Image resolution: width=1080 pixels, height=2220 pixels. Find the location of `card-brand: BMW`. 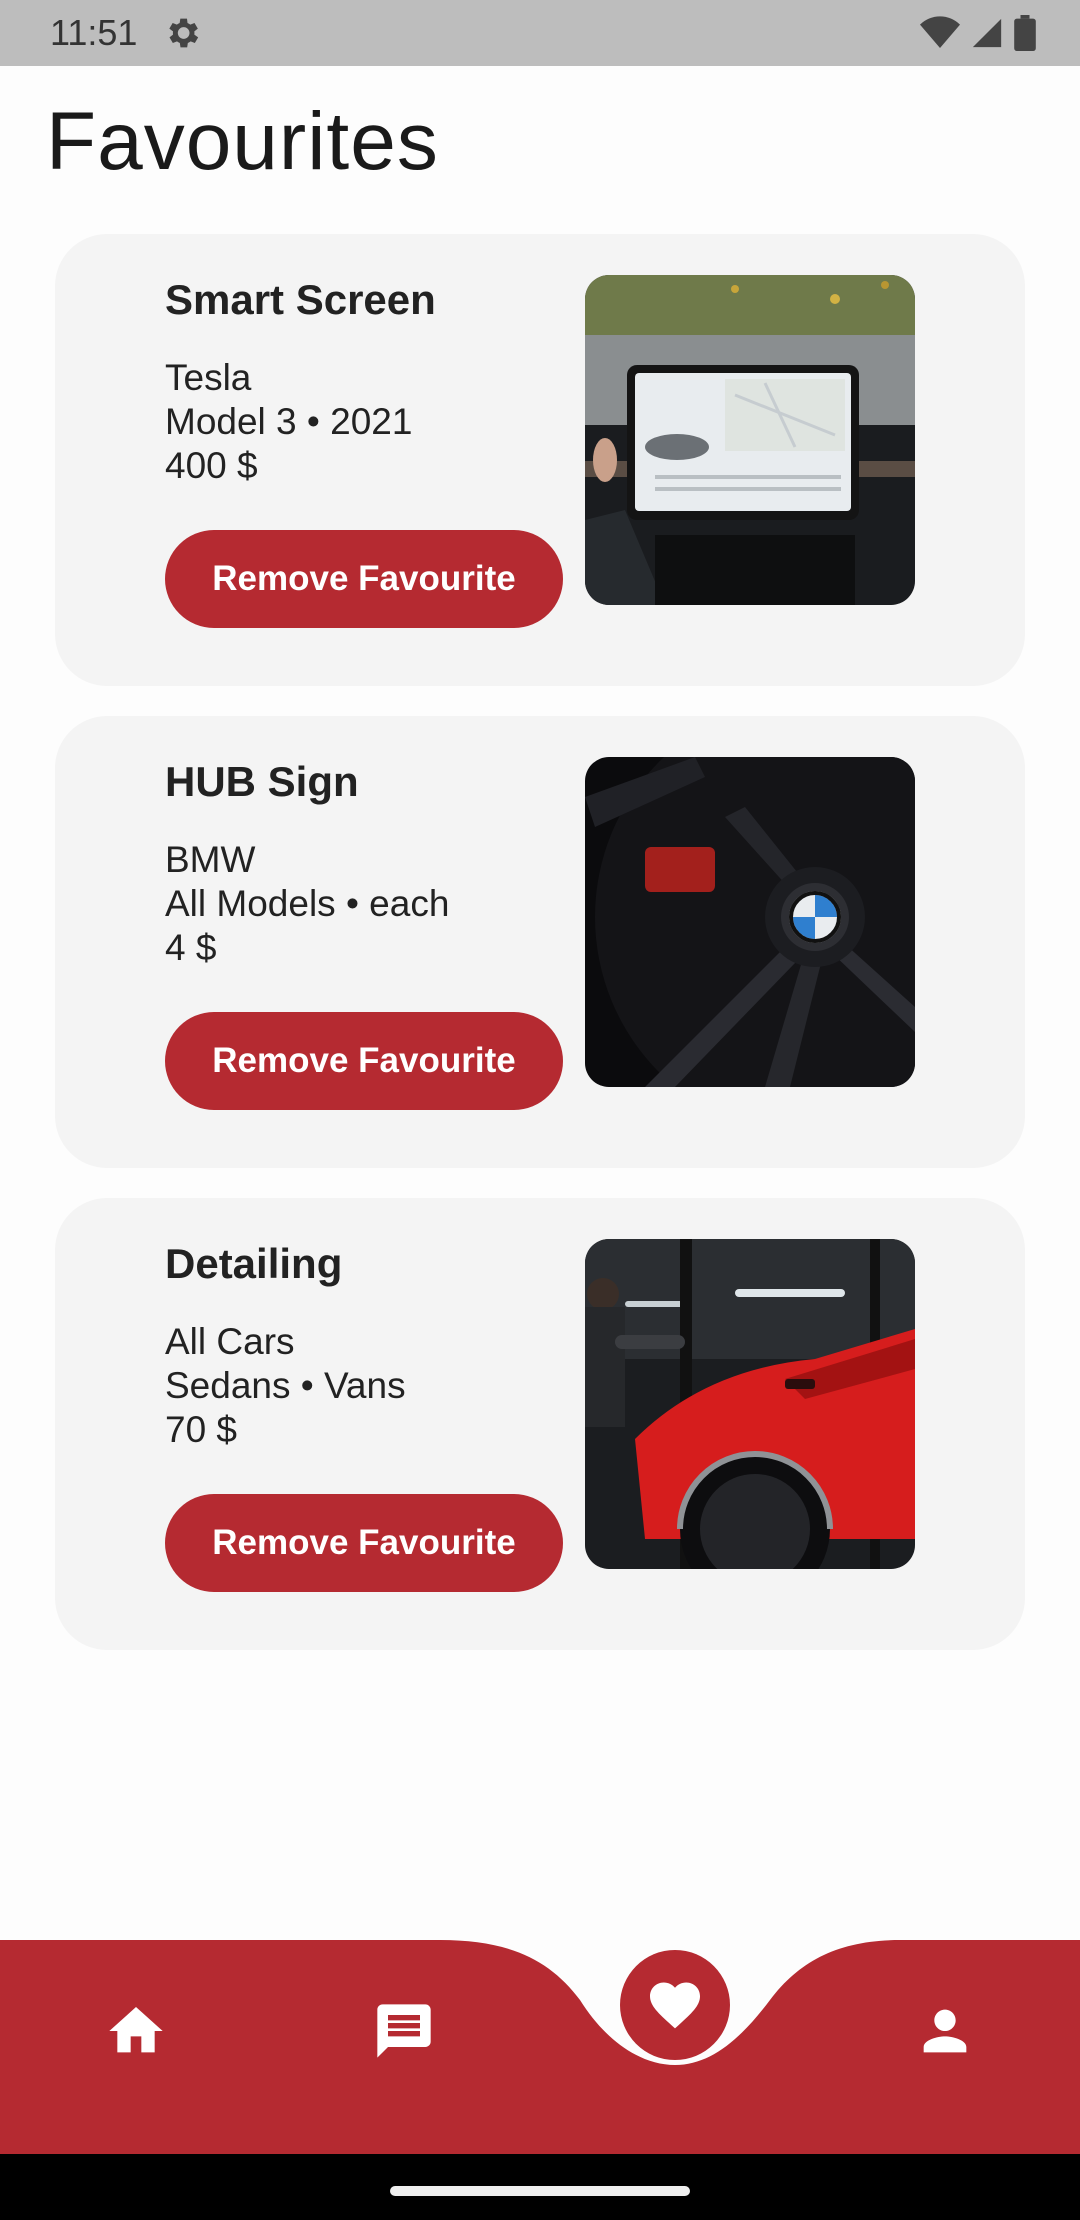

card-brand: BMW is located at coordinates (210, 859).